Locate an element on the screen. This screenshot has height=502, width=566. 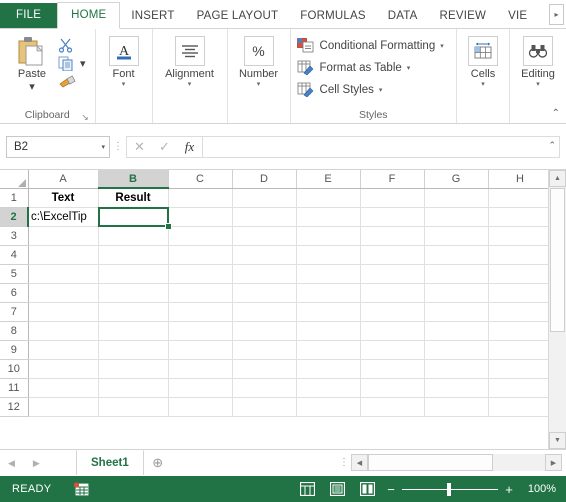
row-header-5: 5 is located at coordinates (14, 274).